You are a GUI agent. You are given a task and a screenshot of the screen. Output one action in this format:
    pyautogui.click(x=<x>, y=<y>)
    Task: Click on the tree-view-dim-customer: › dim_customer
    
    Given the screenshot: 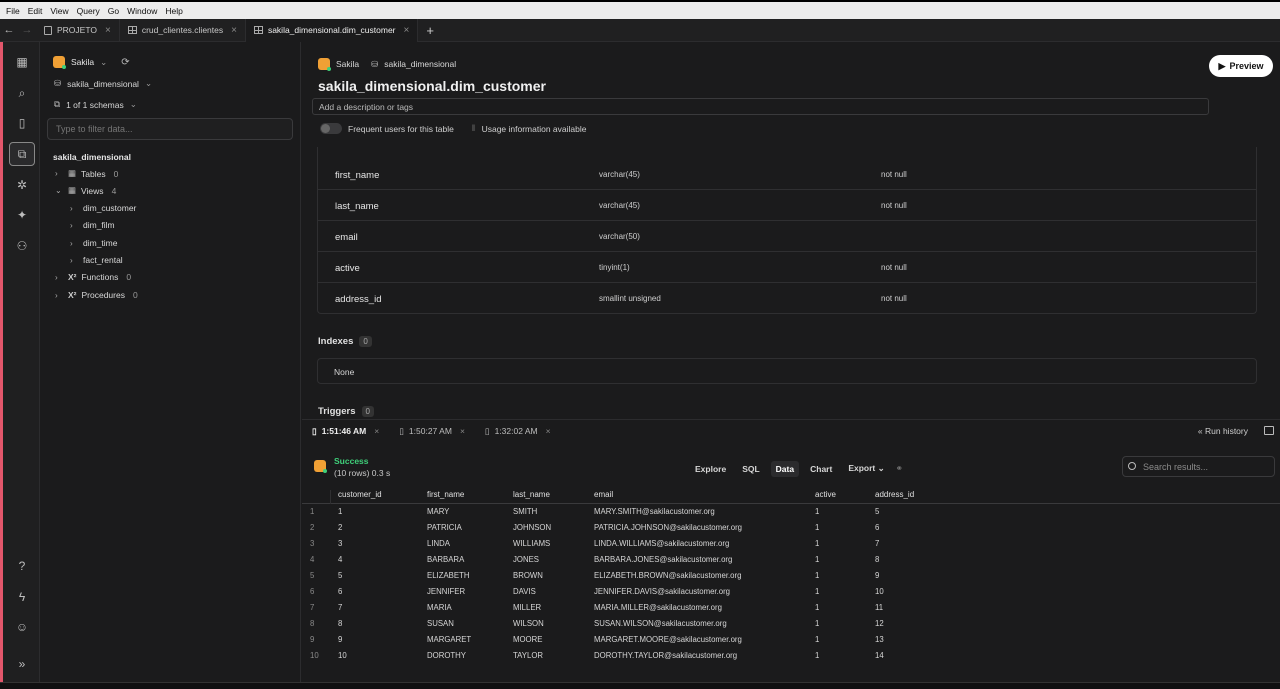 What is the action you would take?
    pyautogui.click(x=103, y=208)
    